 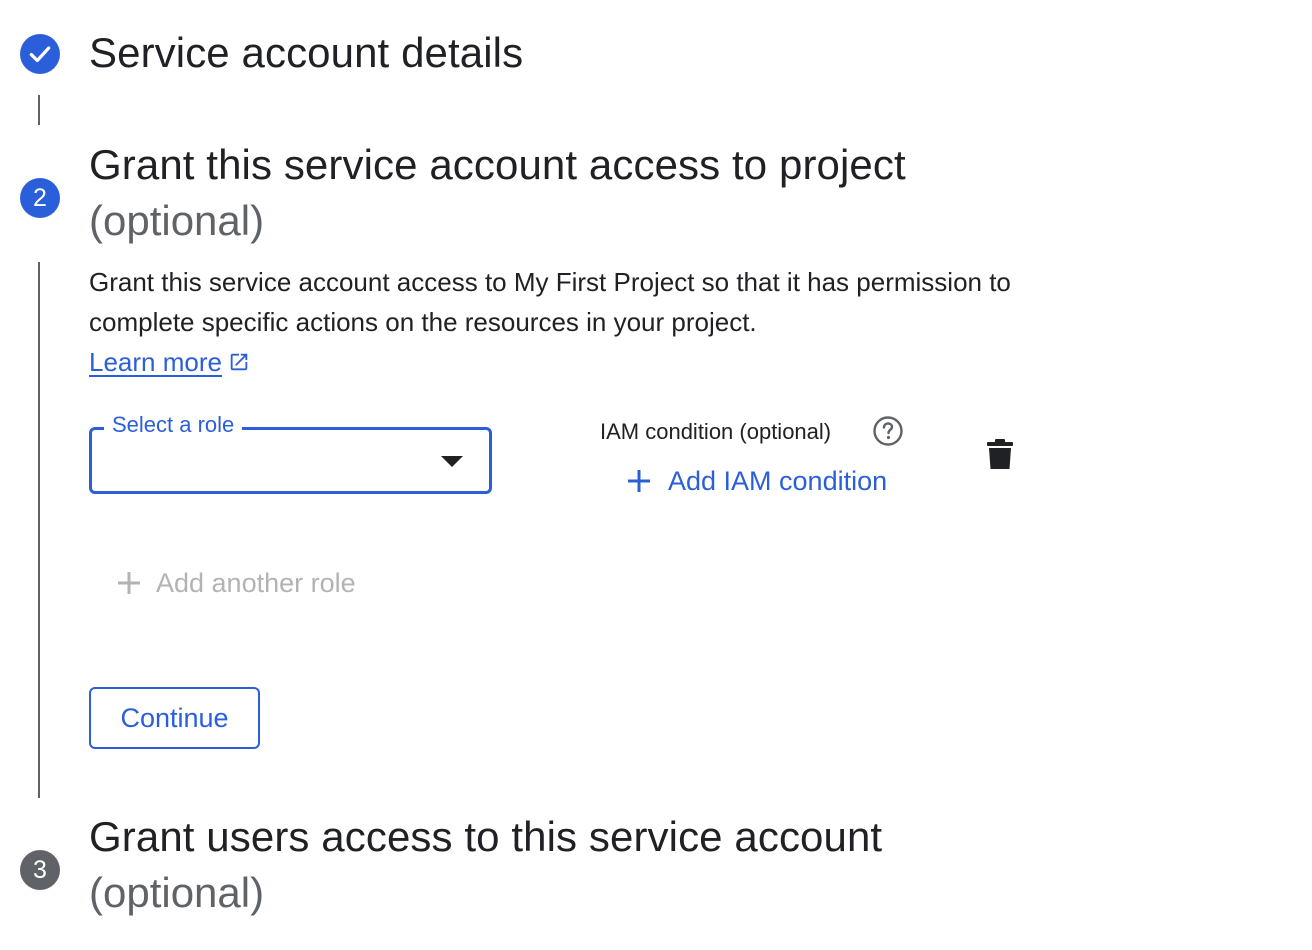 I want to click on add-another-role-button: Add another role, so click(x=236, y=583).